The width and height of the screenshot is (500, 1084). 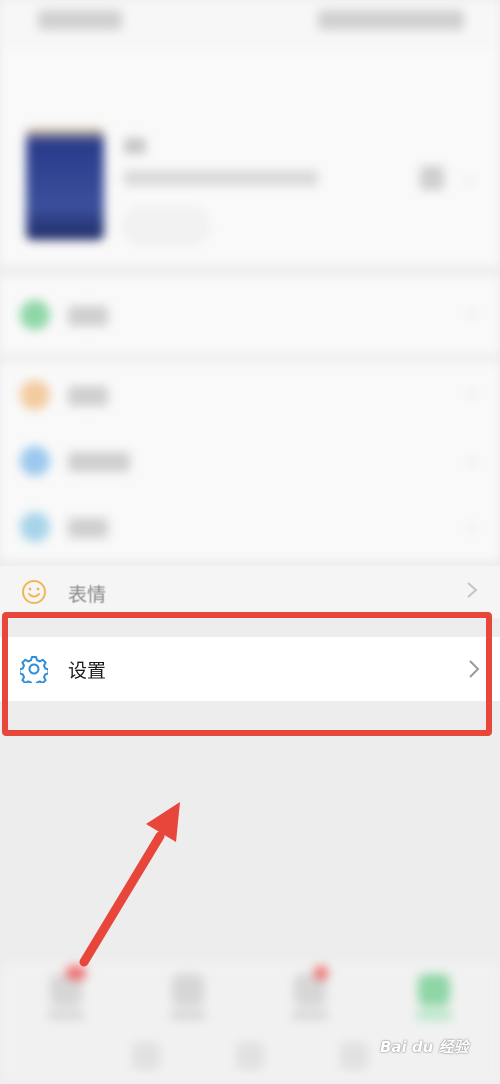 I want to click on profile-name, so click(x=135, y=146).